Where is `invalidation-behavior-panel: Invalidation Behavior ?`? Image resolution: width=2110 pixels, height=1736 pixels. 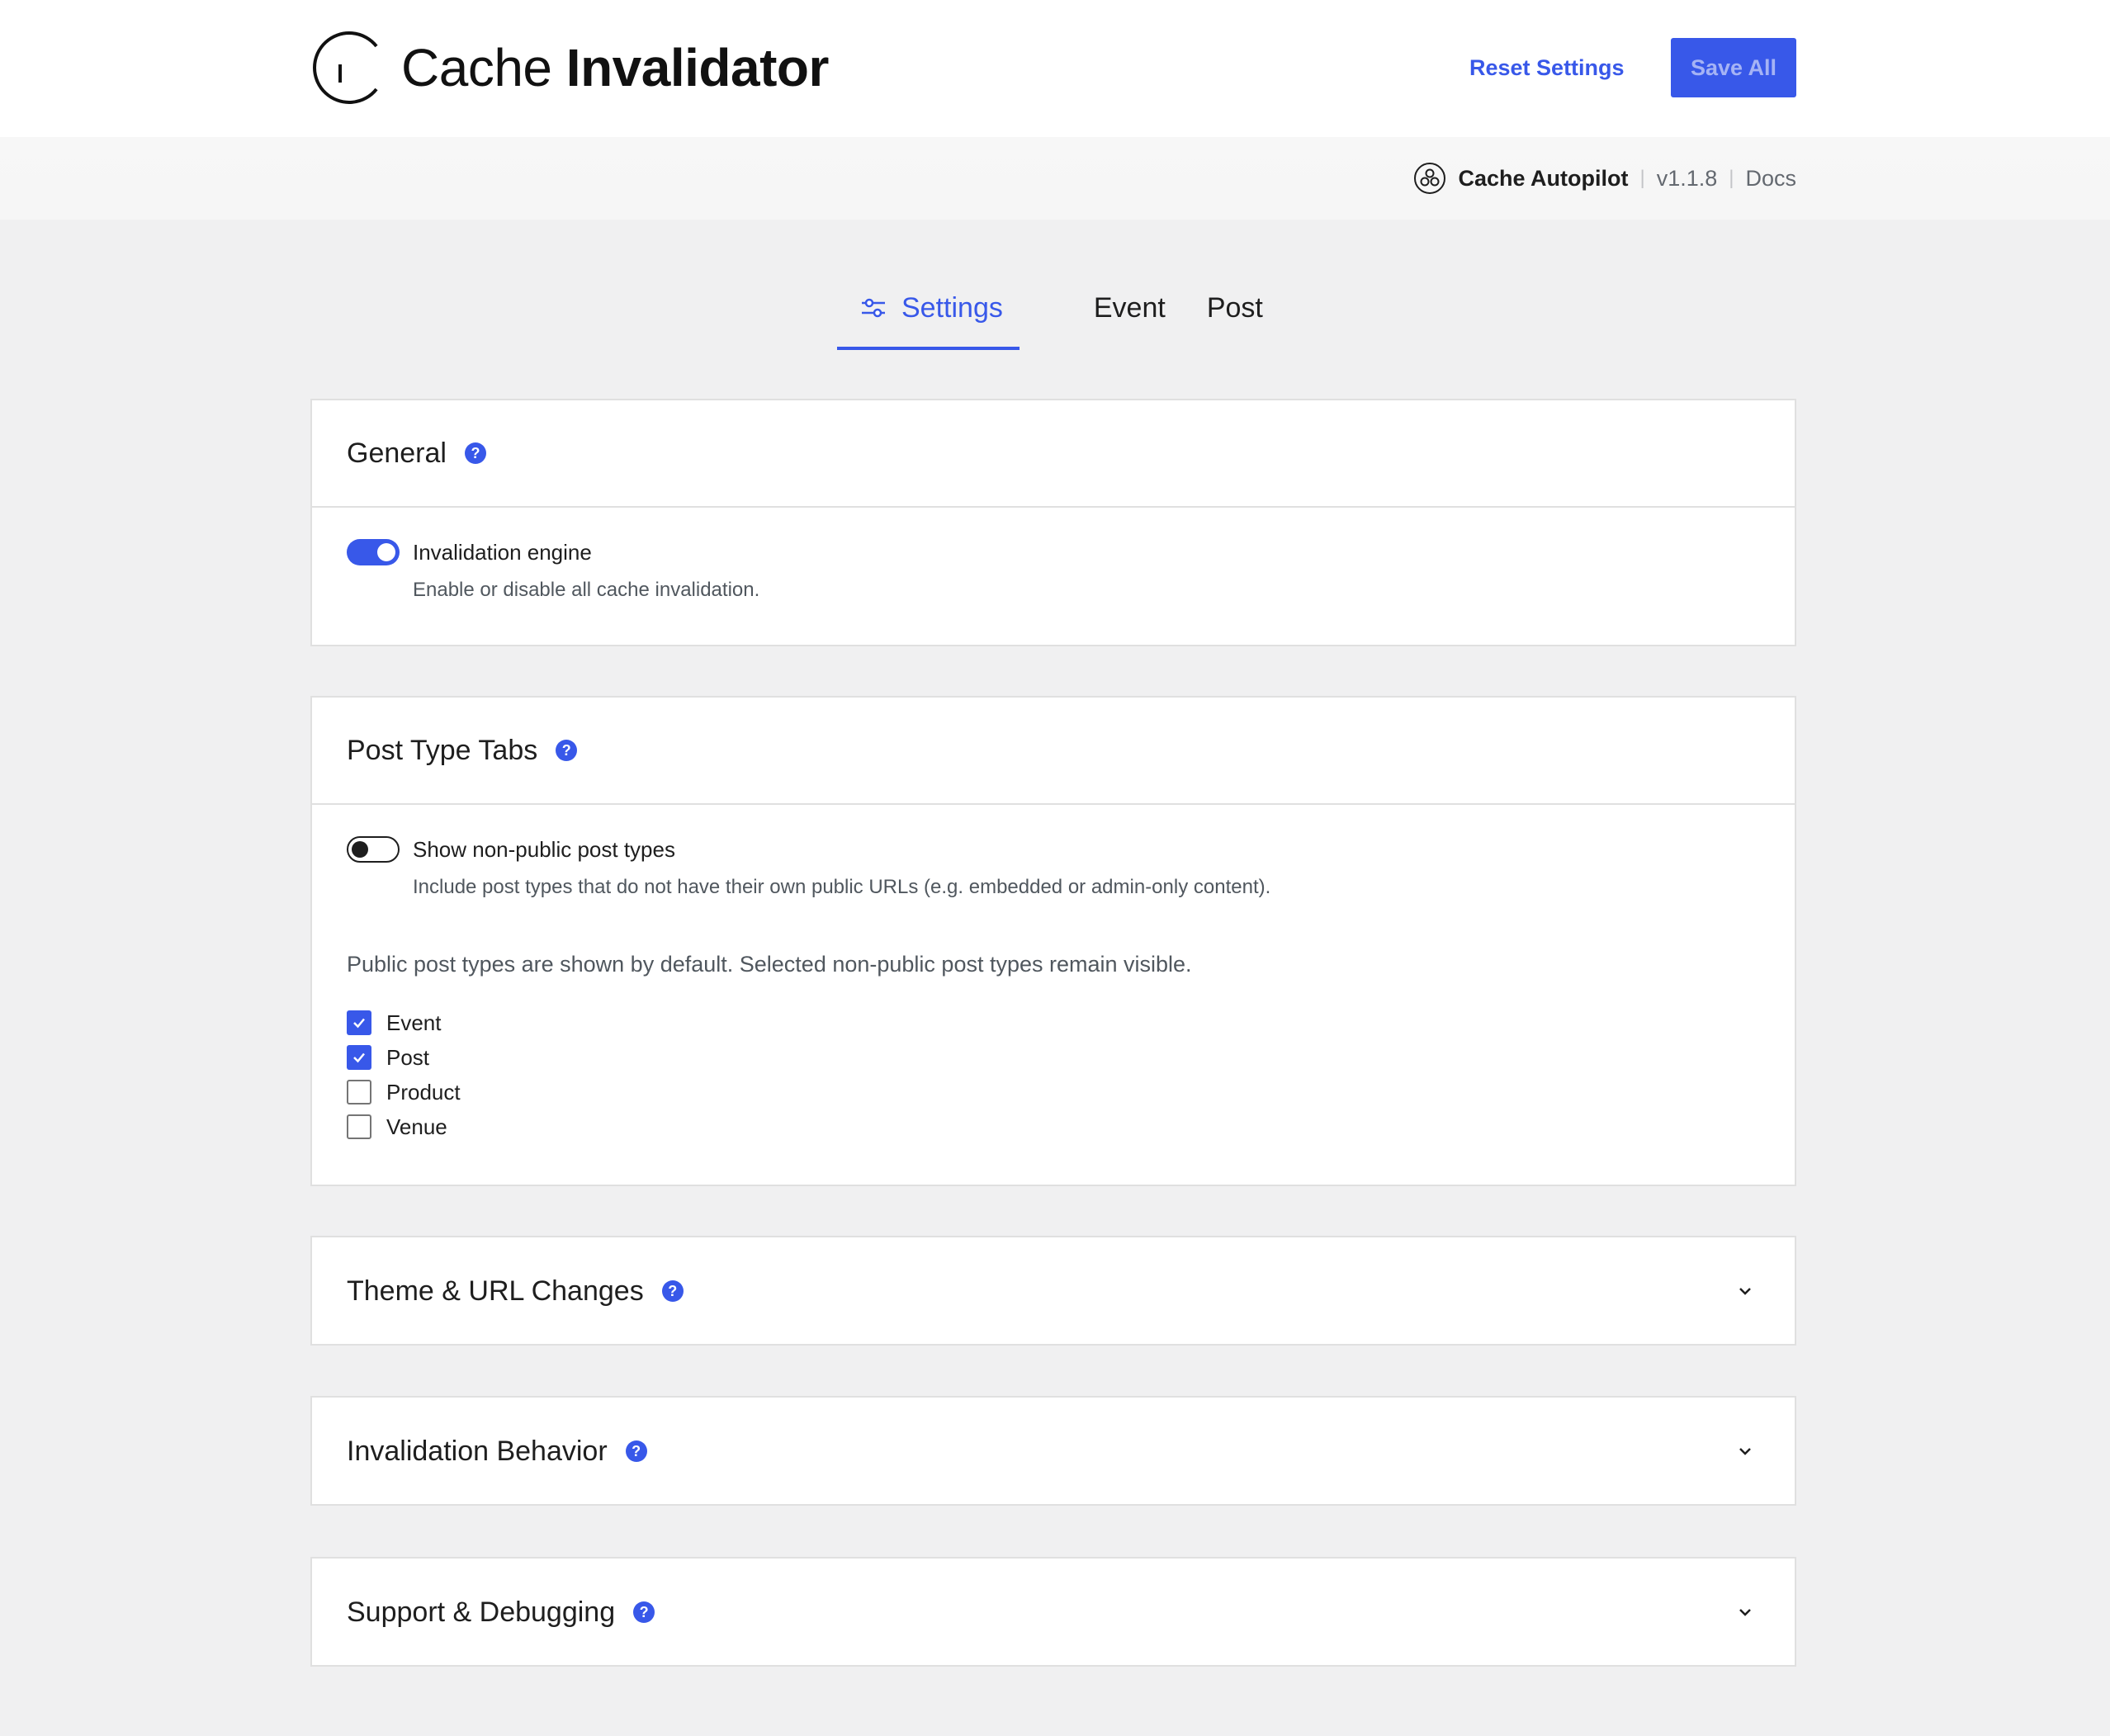 invalidation-behavior-panel: Invalidation Behavior ? is located at coordinates (1053, 1451).